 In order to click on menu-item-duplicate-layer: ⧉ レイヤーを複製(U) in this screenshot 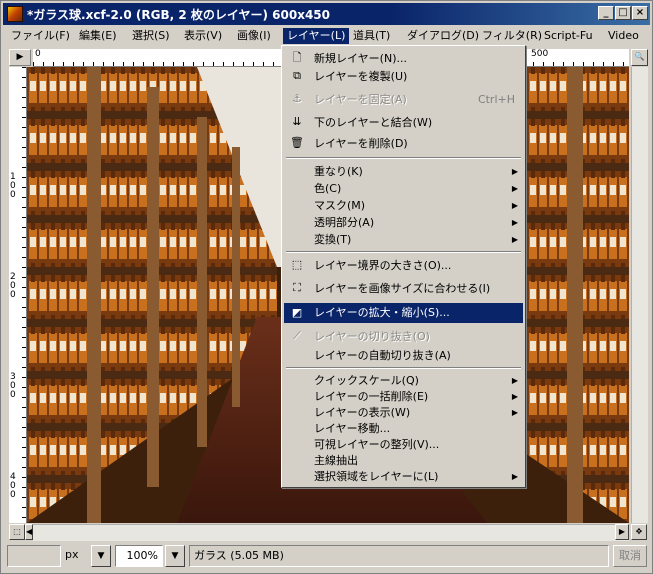, I will do `click(403, 76)`.